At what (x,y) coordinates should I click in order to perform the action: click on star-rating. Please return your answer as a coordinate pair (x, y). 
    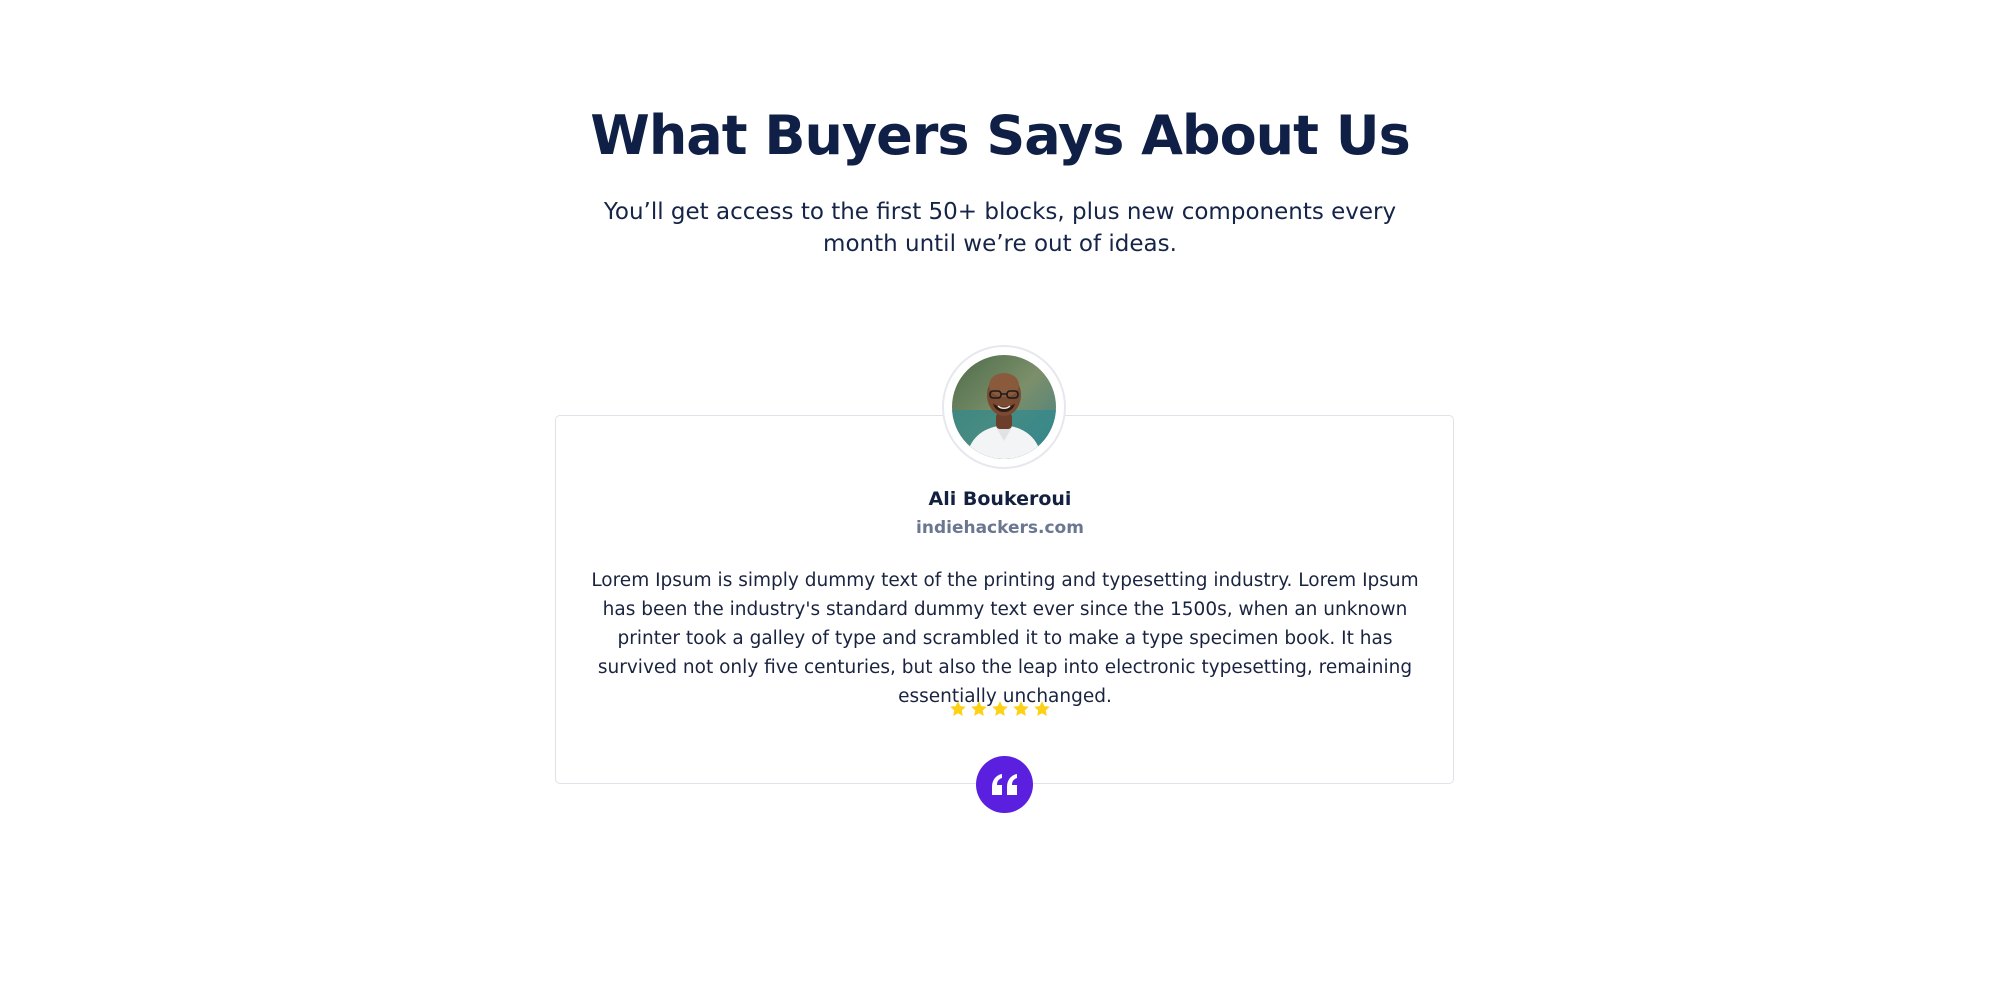
    Looking at the image, I should click on (1000, 709).